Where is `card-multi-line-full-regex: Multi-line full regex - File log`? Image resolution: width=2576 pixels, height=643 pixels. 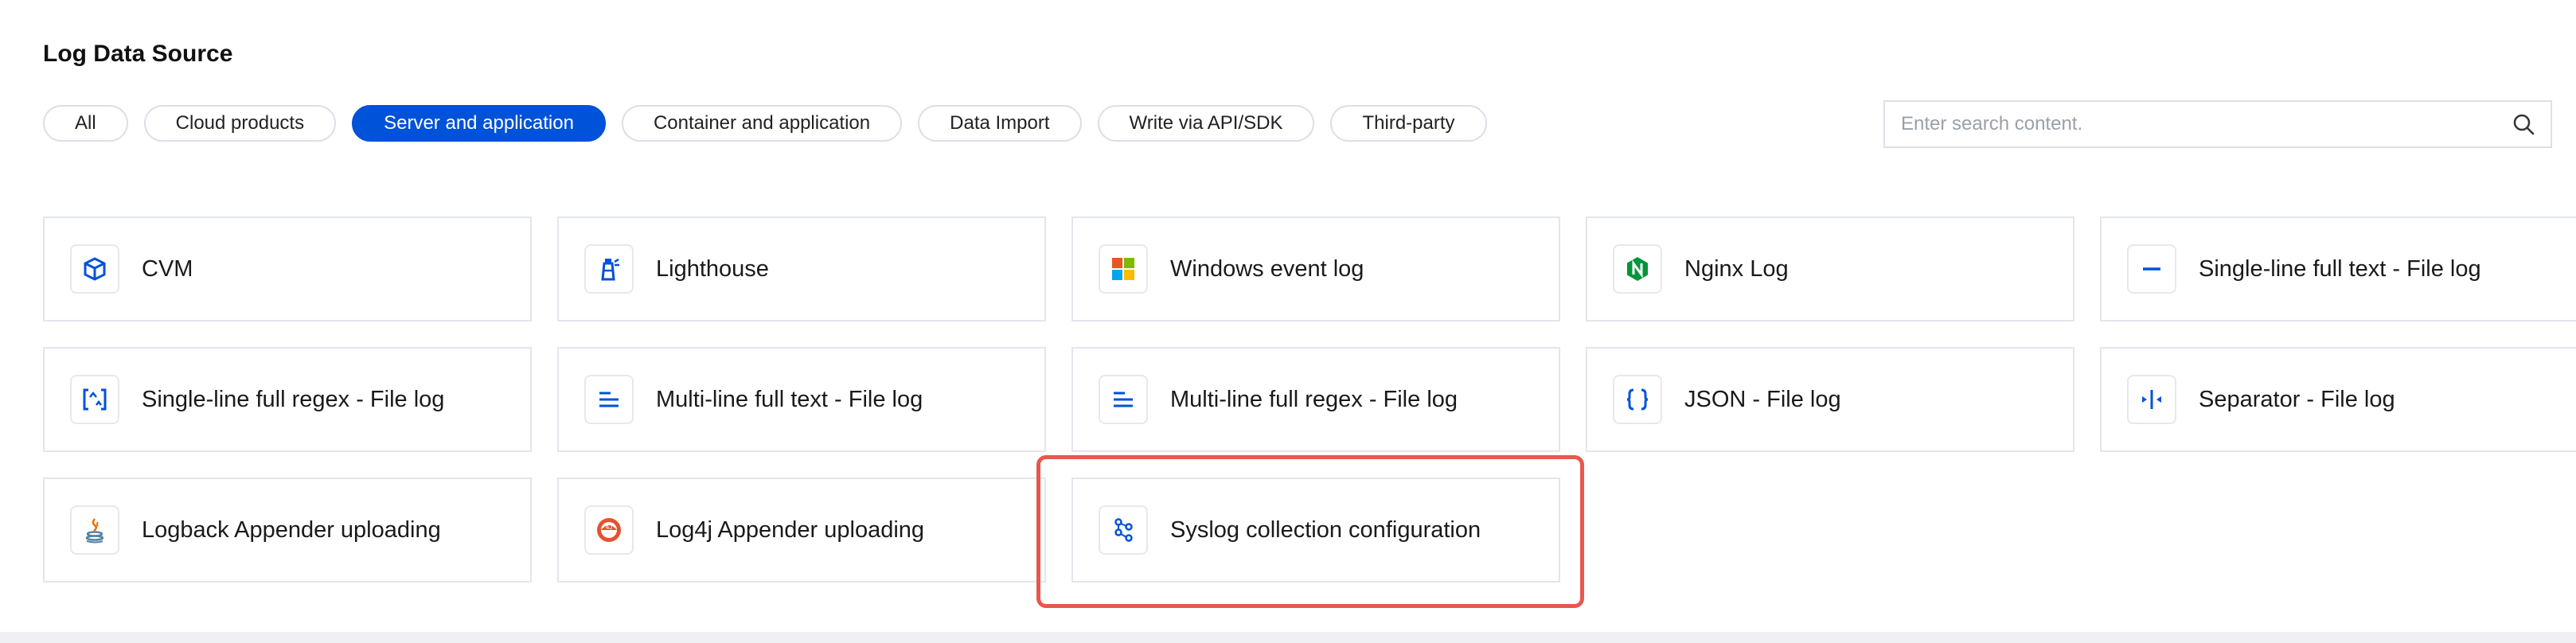
card-multi-line-full-regex: Multi-line full regex - File log is located at coordinates (1315, 400).